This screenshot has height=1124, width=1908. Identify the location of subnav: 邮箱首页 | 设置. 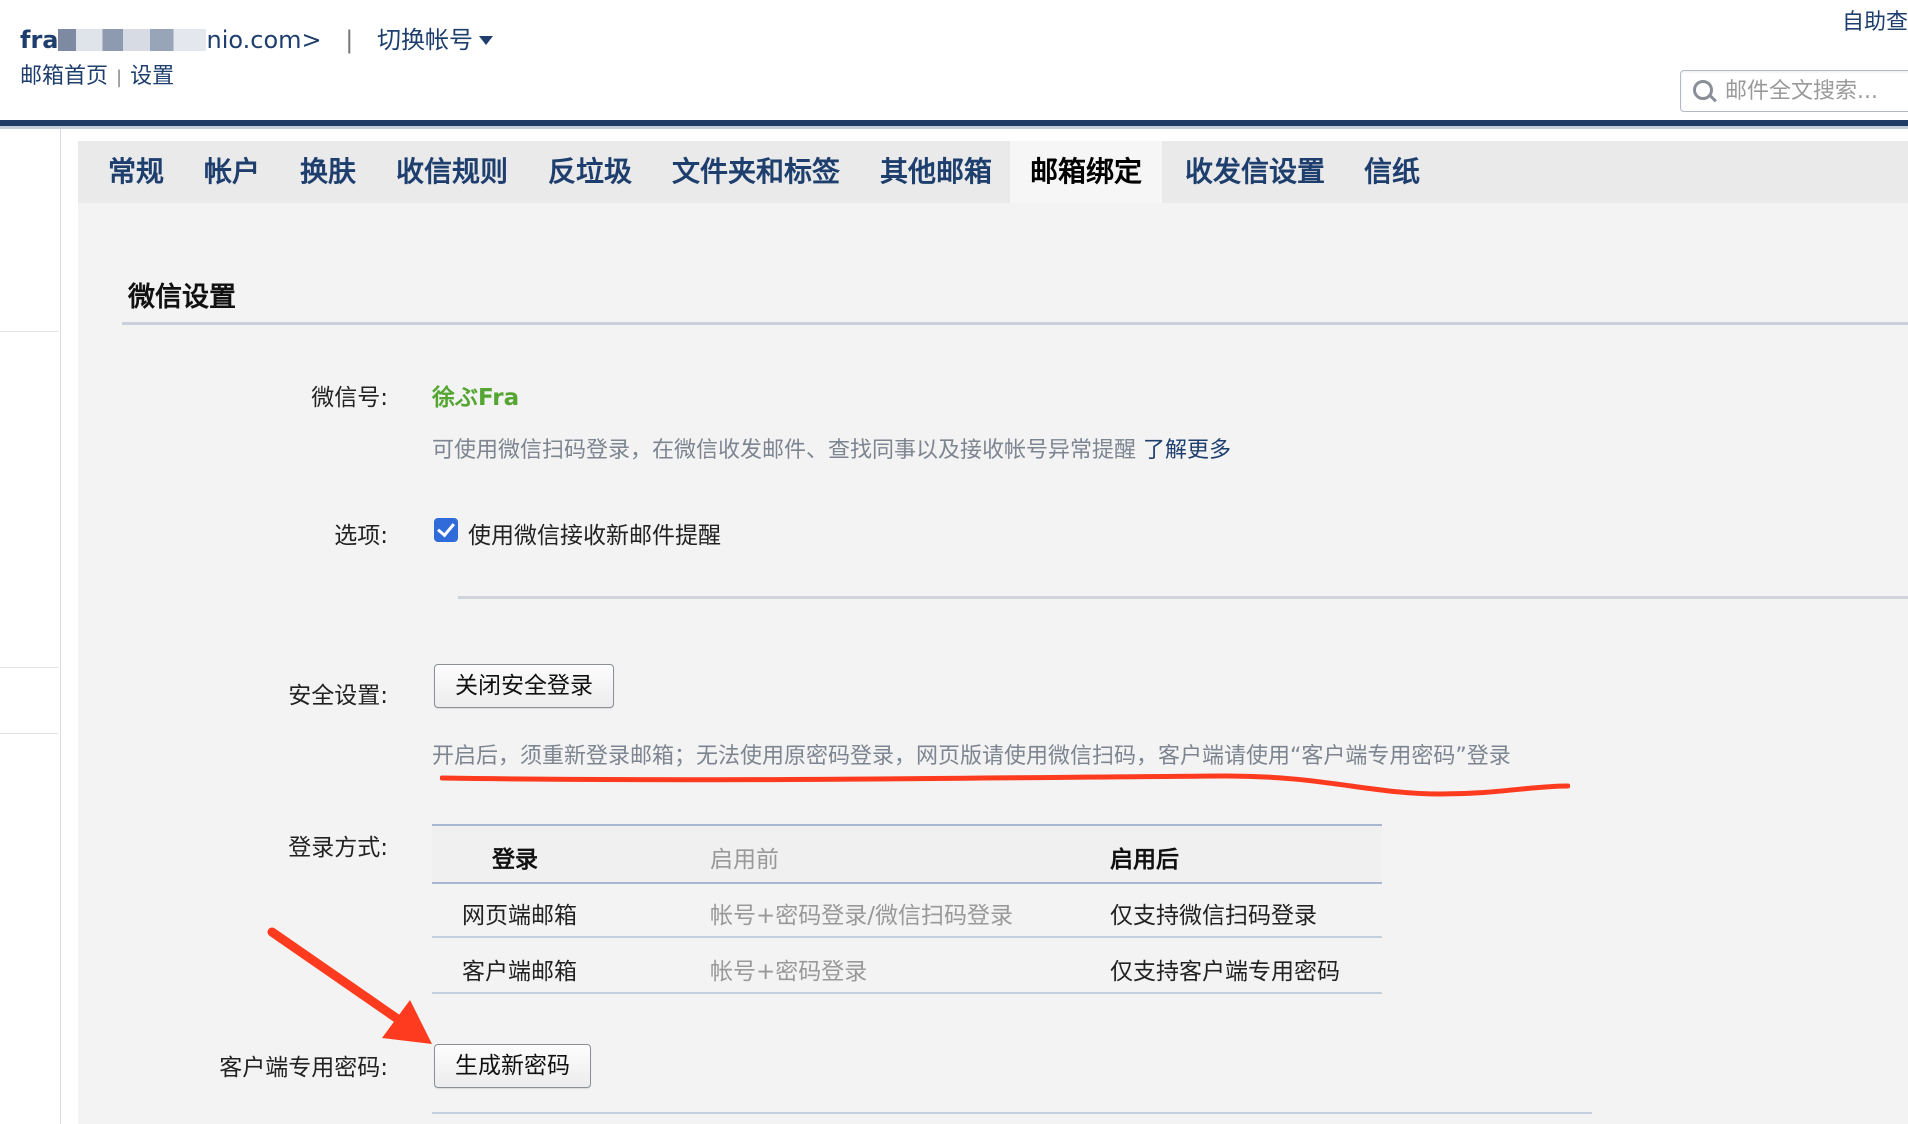
(97, 74).